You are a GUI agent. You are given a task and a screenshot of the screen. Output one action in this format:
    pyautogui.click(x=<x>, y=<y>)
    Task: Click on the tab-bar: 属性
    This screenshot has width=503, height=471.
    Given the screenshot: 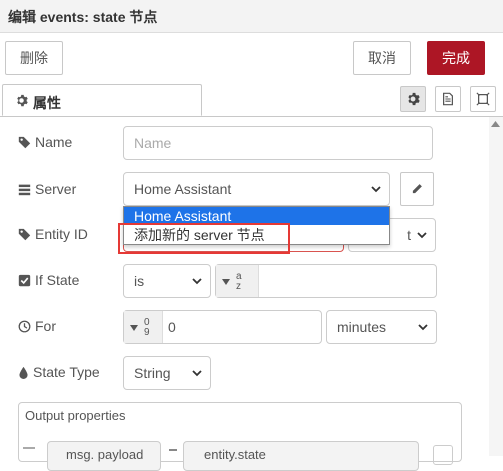 What is the action you would take?
    pyautogui.click(x=251, y=100)
    